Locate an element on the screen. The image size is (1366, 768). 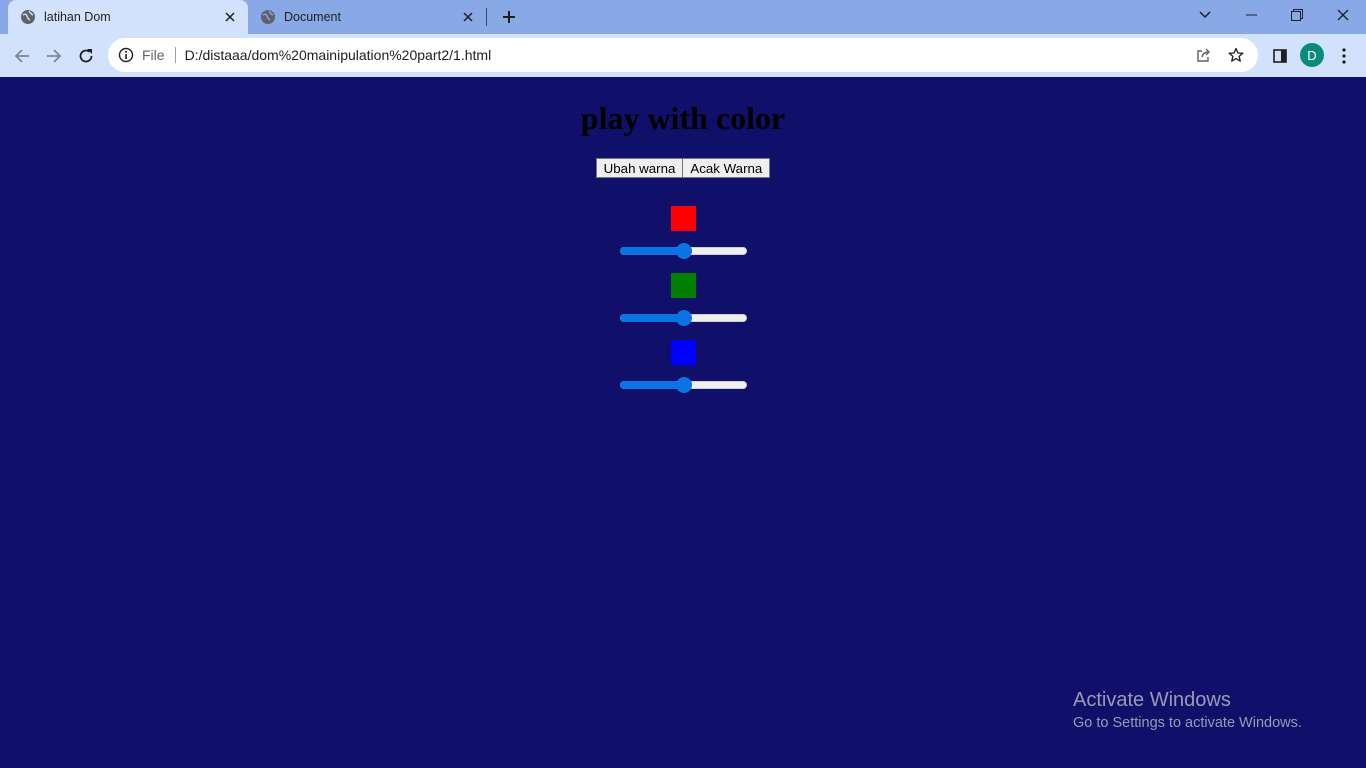
chevron-down-icon is located at coordinates (1205, 15).